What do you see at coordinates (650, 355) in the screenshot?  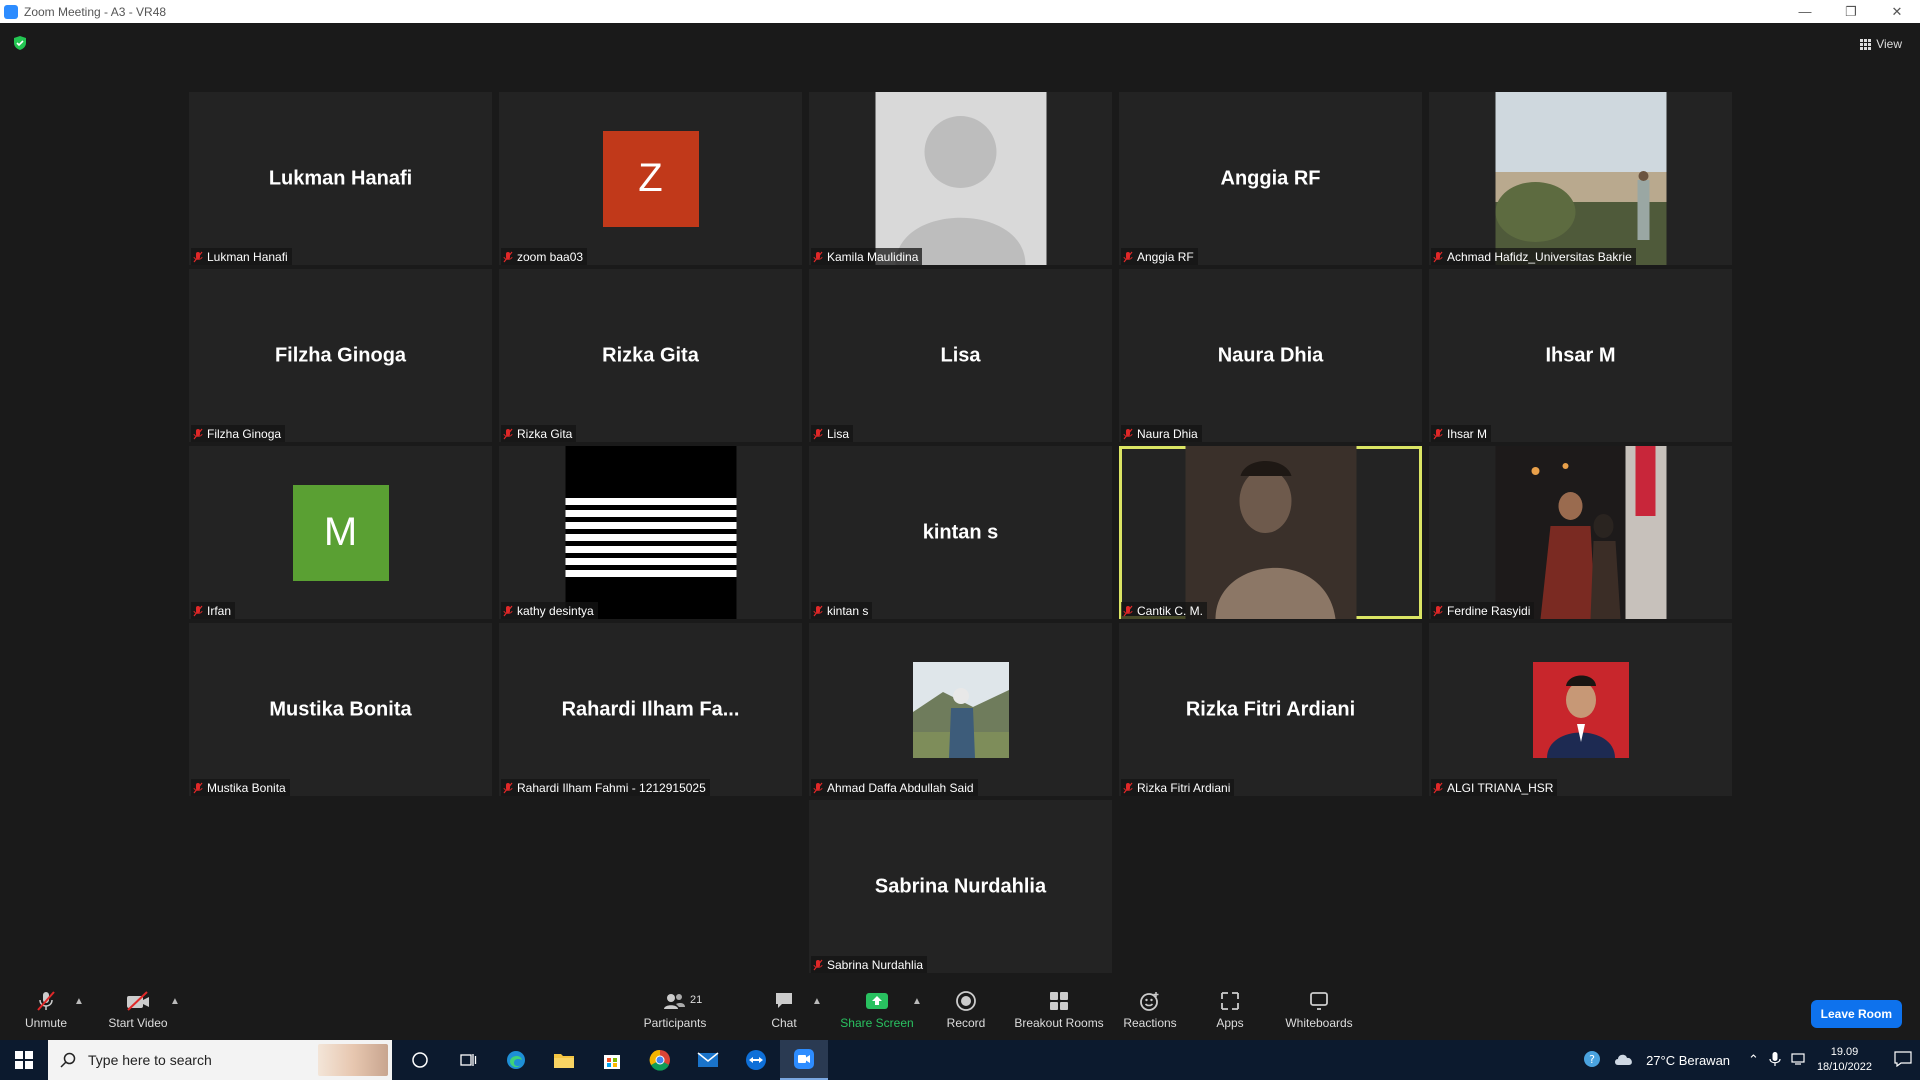 I see `participant-tile: Rizka Gita Rizka Gita` at bounding box center [650, 355].